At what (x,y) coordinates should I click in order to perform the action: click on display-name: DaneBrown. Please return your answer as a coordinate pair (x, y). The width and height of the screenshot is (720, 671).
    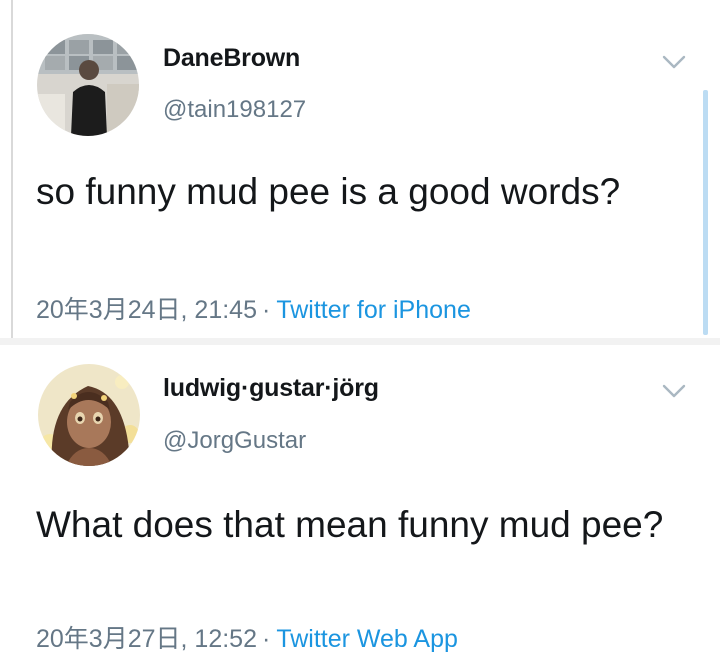
    Looking at the image, I should click on (231, 58).